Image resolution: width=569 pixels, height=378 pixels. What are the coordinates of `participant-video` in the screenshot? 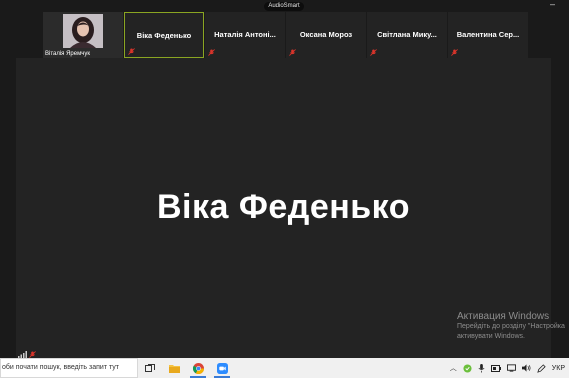 It's located at (83, 31).